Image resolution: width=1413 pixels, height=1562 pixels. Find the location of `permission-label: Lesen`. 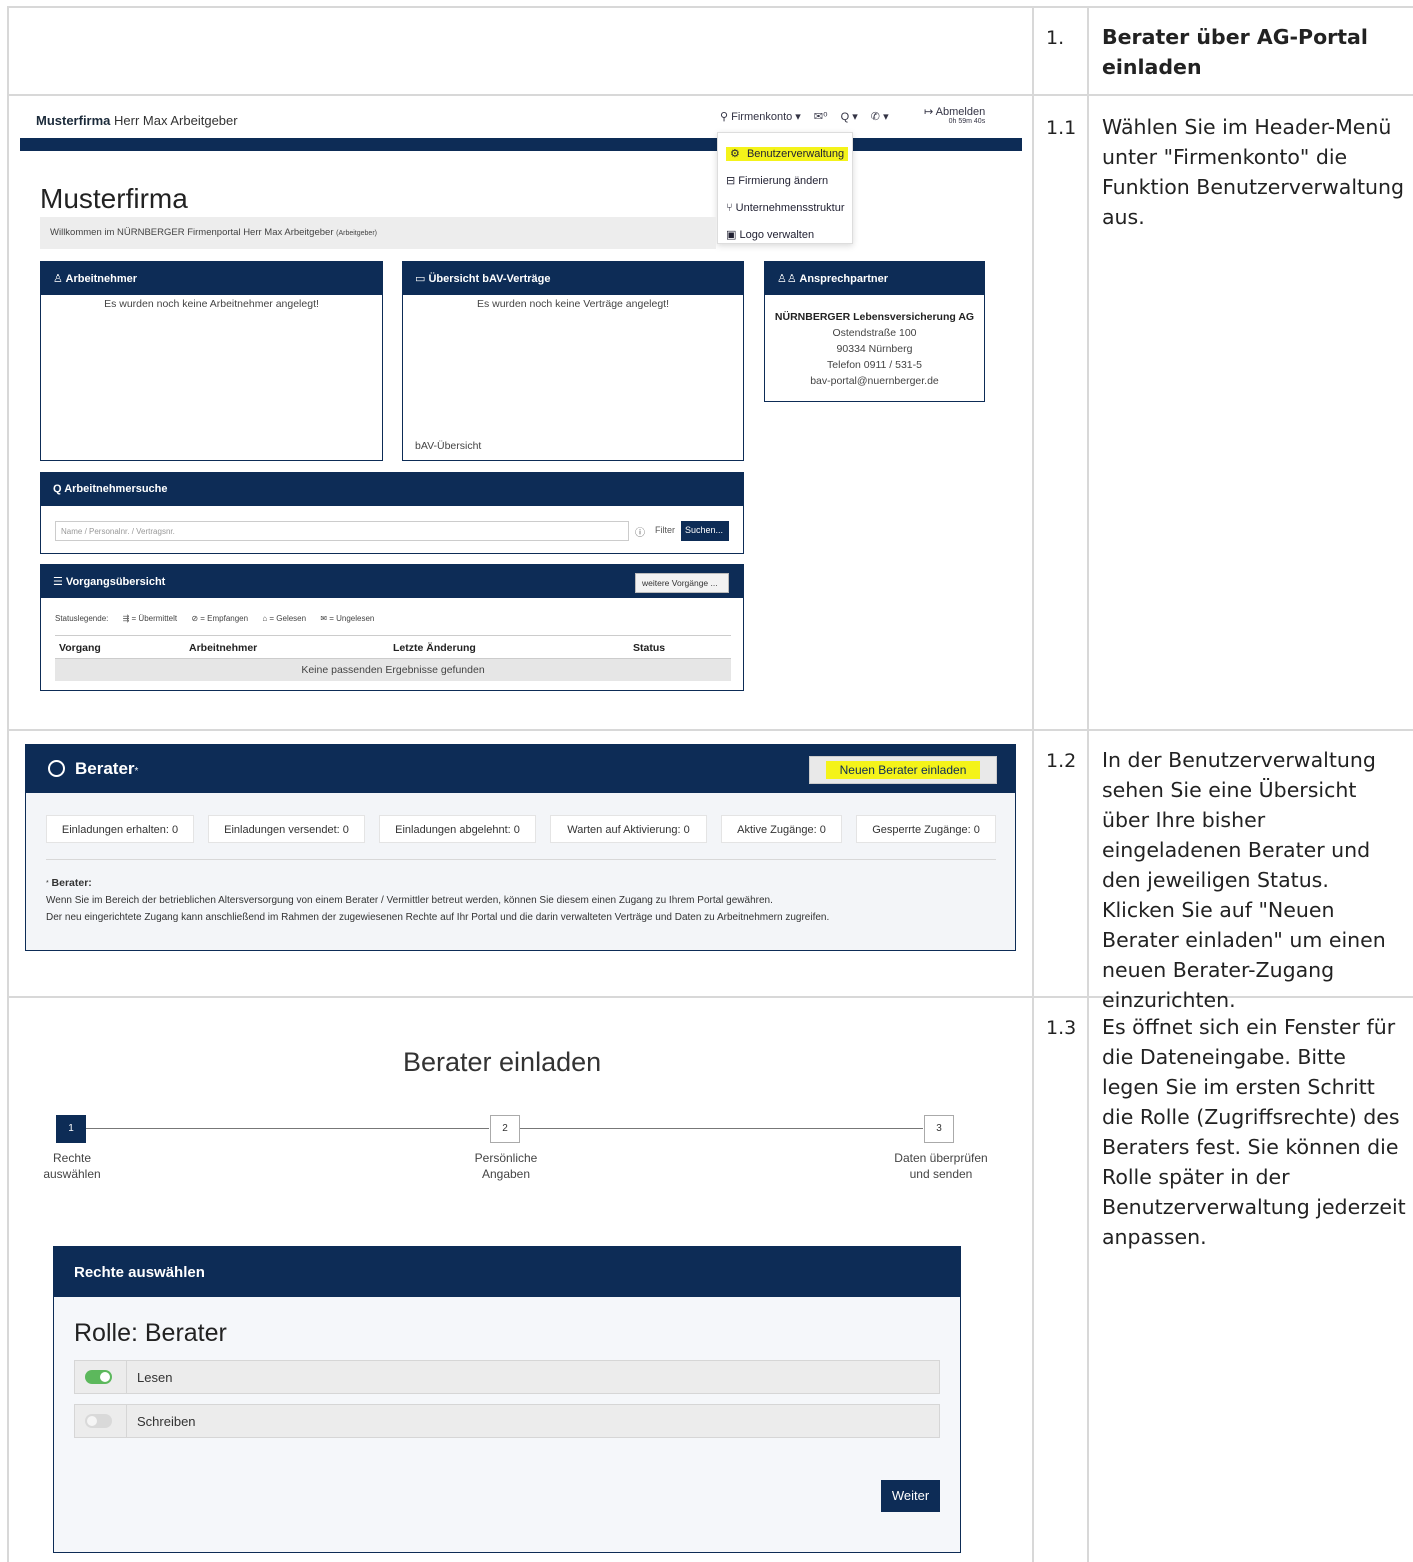

permission-label: Lesen is located at coordinates (155, 1377).